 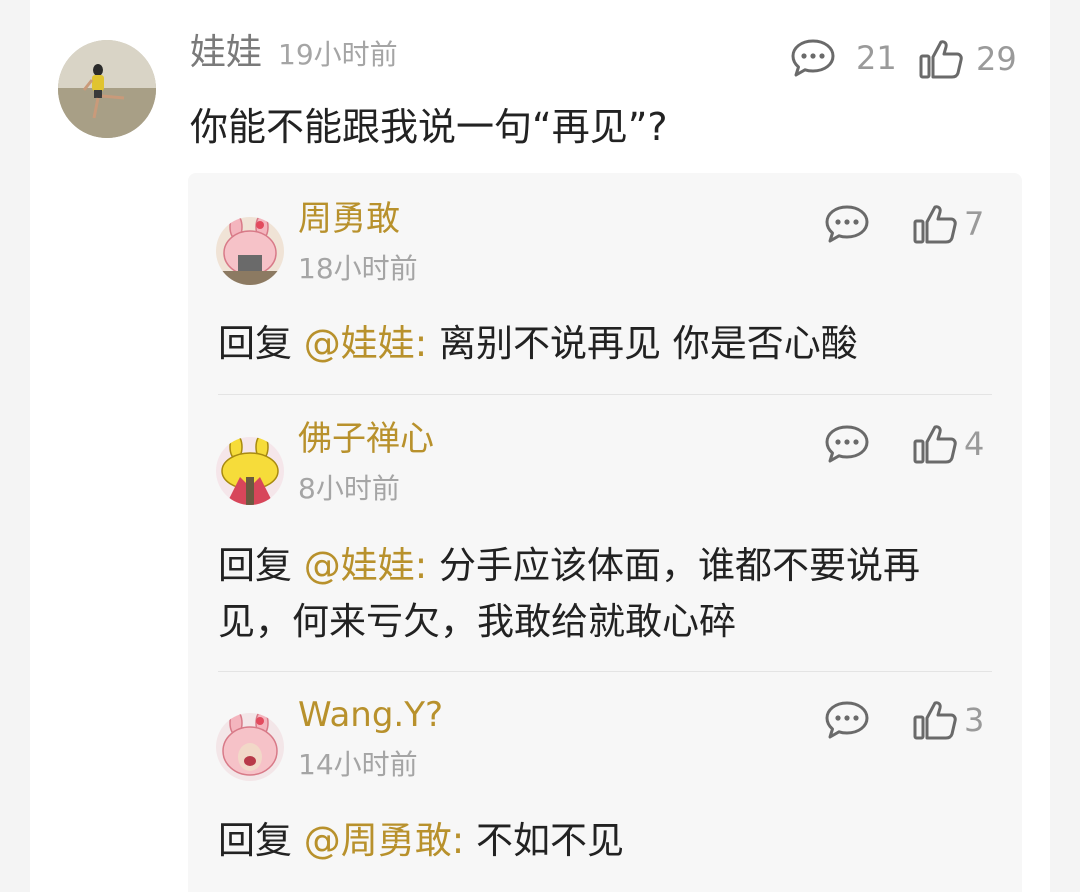 What do you see at coordinates (226, 53) in the screenshot?
I see `author-name: 娃娃` at bounding box center [226, 53].